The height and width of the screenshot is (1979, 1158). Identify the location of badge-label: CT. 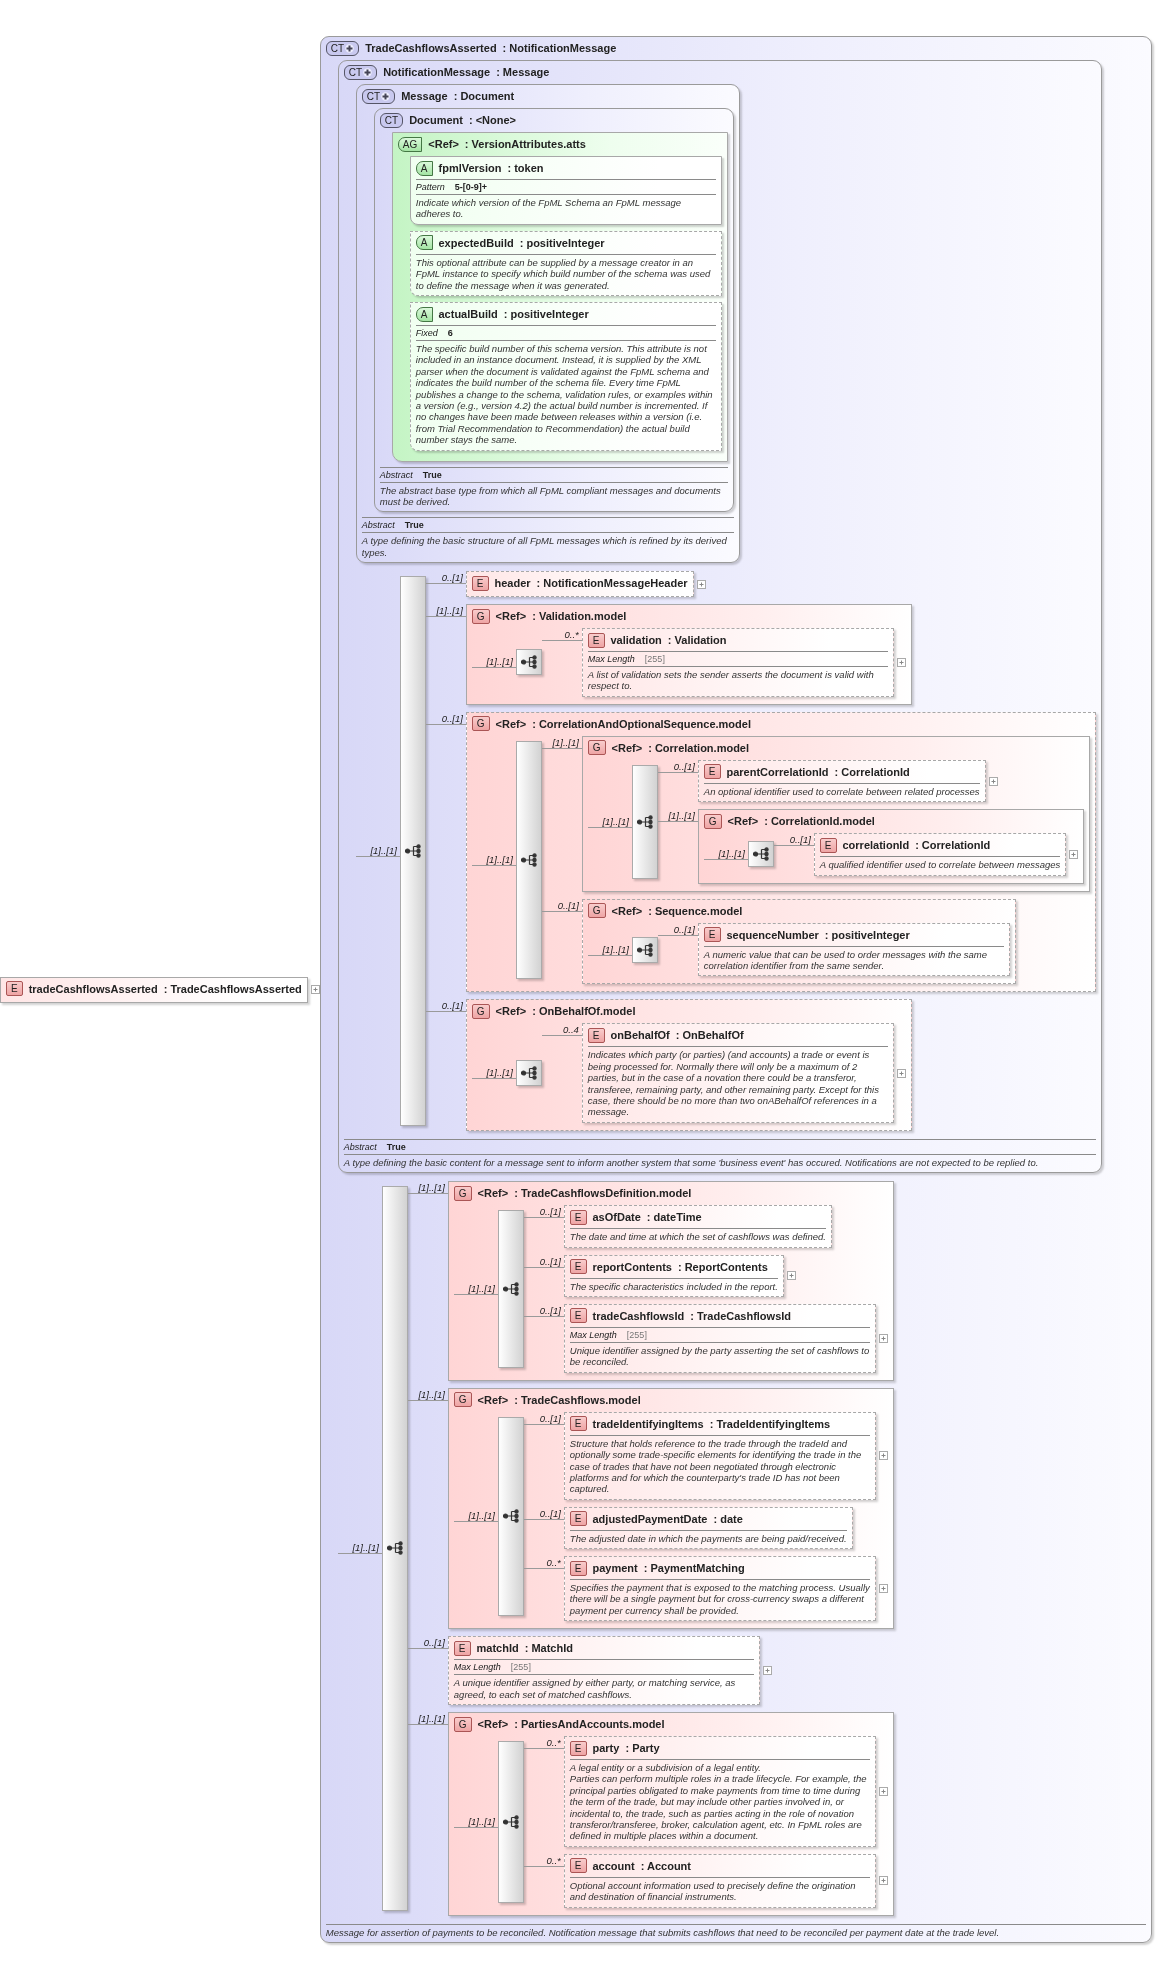
(337, 48).